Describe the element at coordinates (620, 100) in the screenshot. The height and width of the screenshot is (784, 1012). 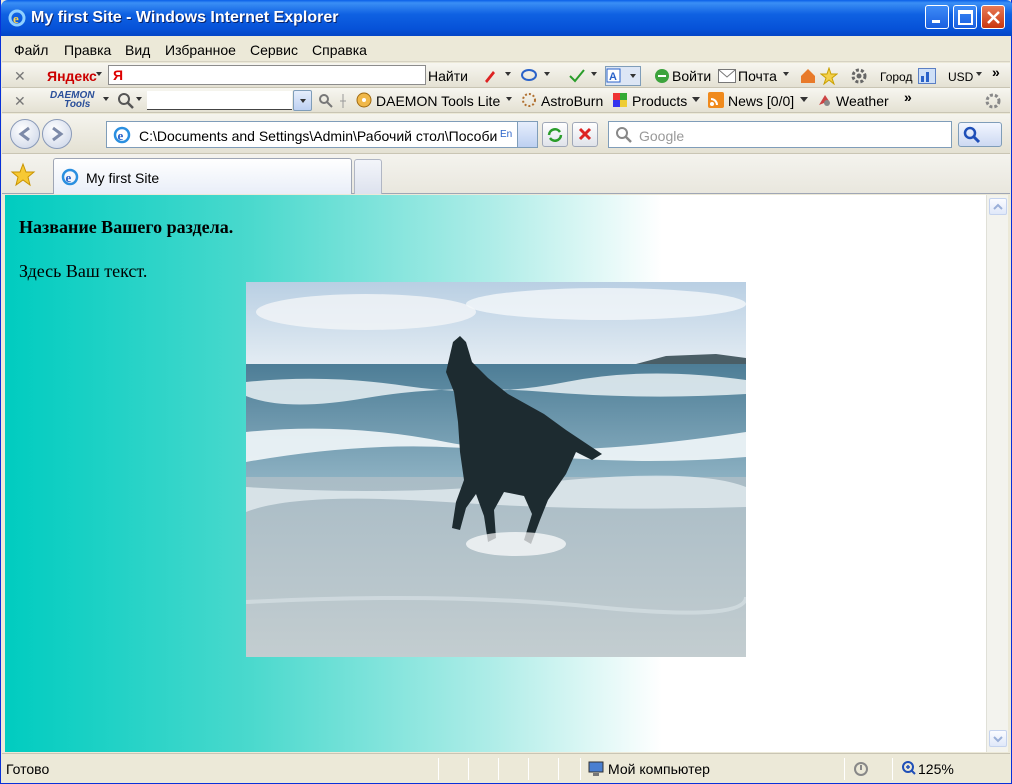
I see `products-icon` at that location.